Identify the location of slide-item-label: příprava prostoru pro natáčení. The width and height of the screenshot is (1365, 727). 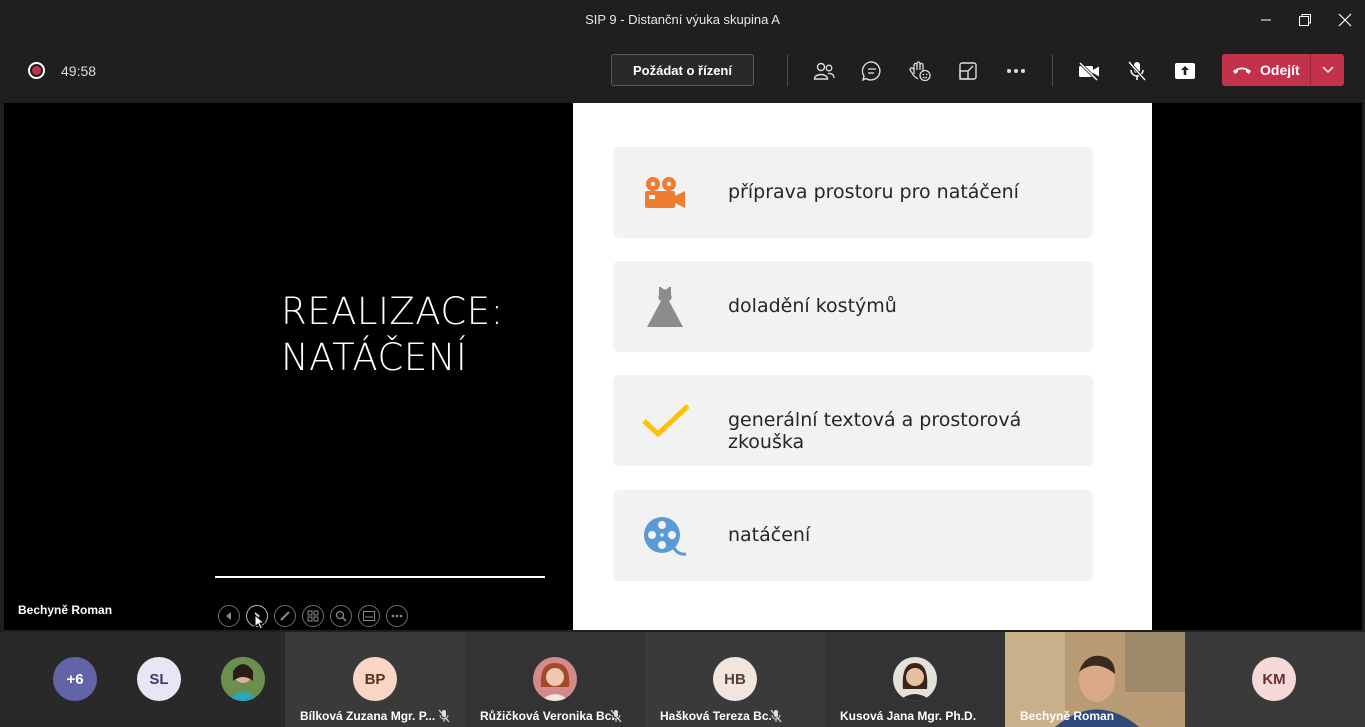
(873, 192).